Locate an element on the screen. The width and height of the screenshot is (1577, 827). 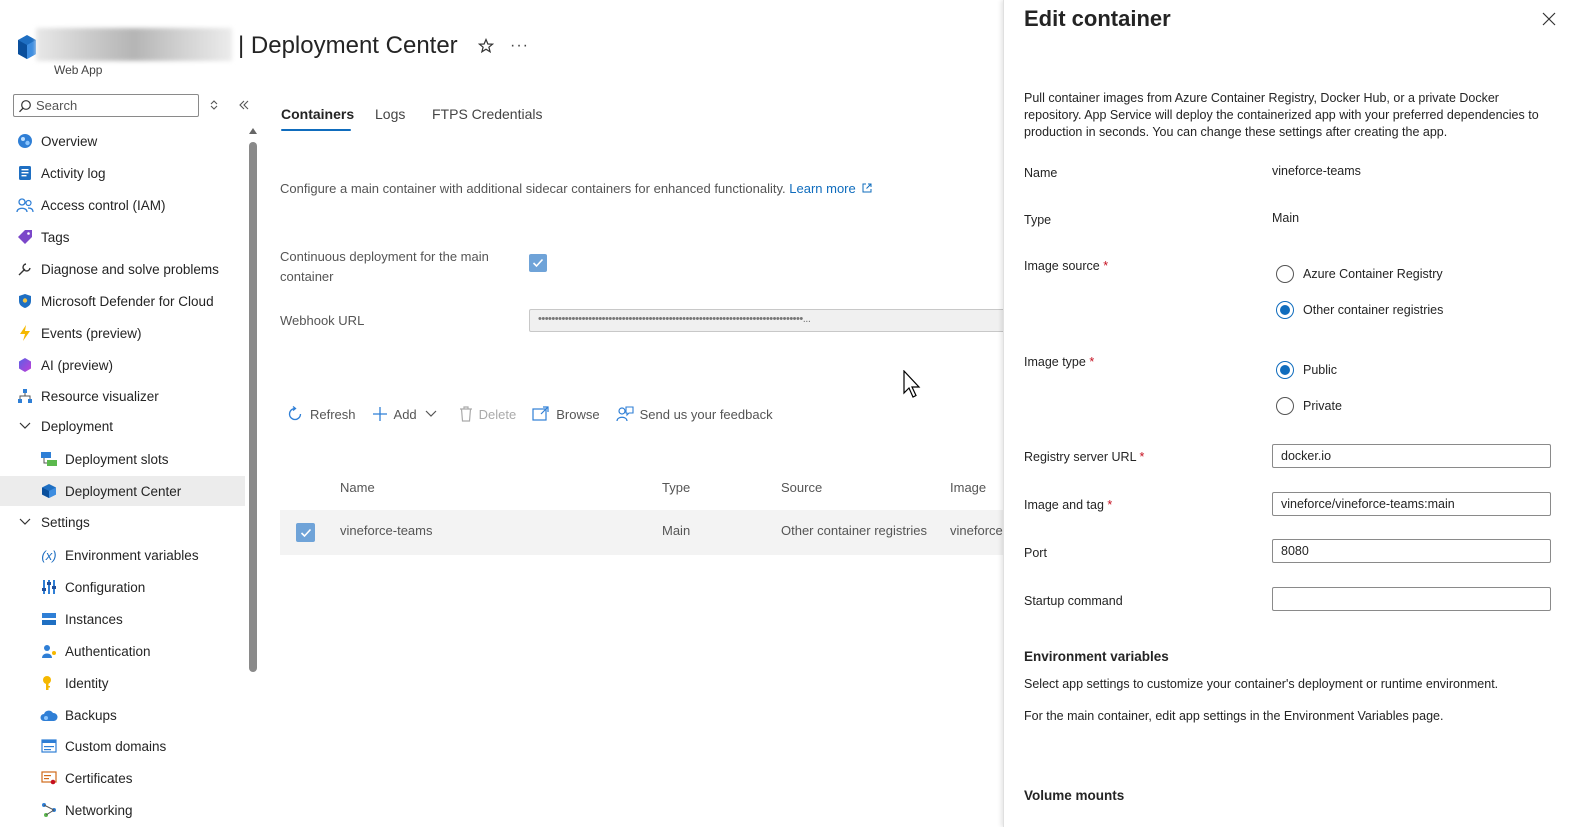
learn-more-link: Learn more is located at coordinates (822, 188).